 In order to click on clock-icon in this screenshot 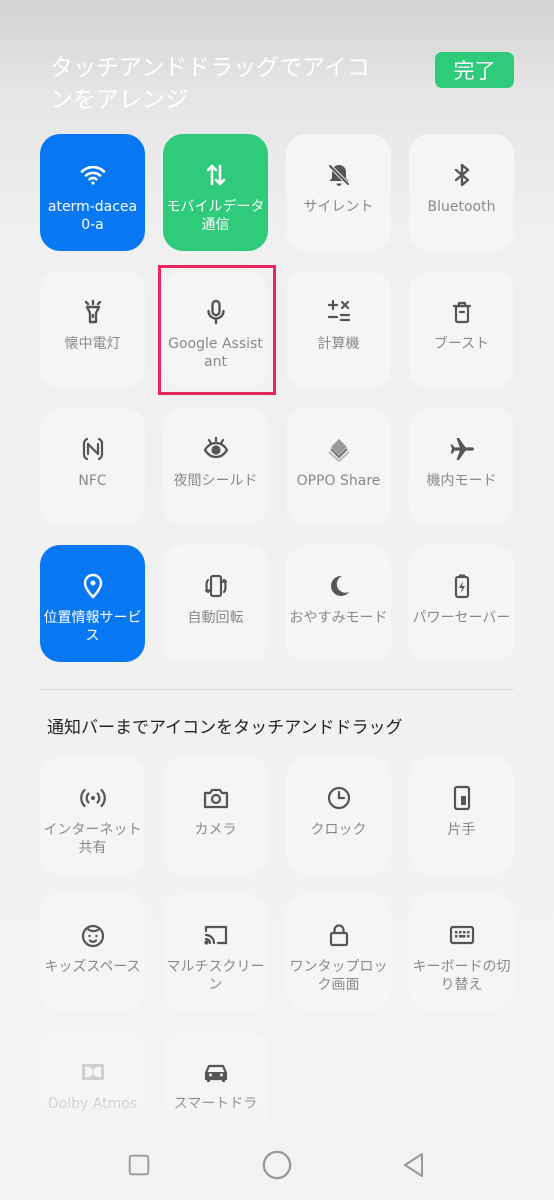, I will do `click(339, 798)`.